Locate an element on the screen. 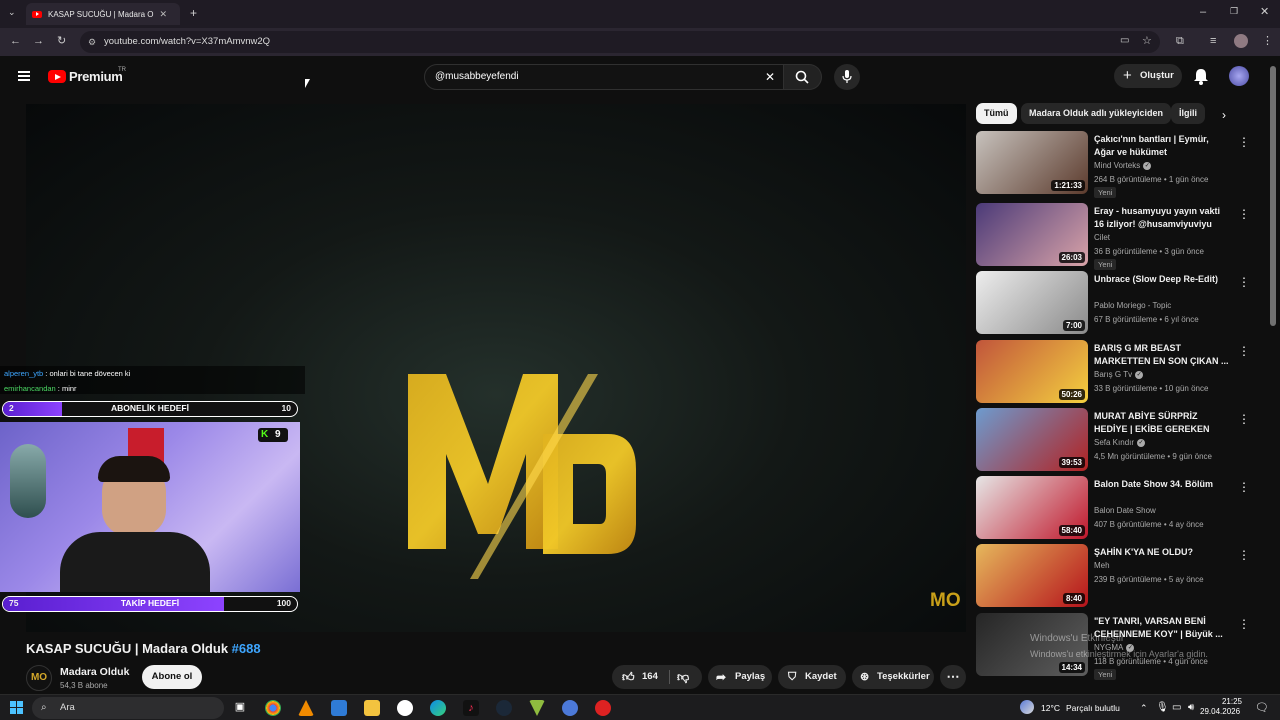 The image size is (1280, 720). microphone-tray-icon: 🎙︎ is located at coordinates (1162, 707).